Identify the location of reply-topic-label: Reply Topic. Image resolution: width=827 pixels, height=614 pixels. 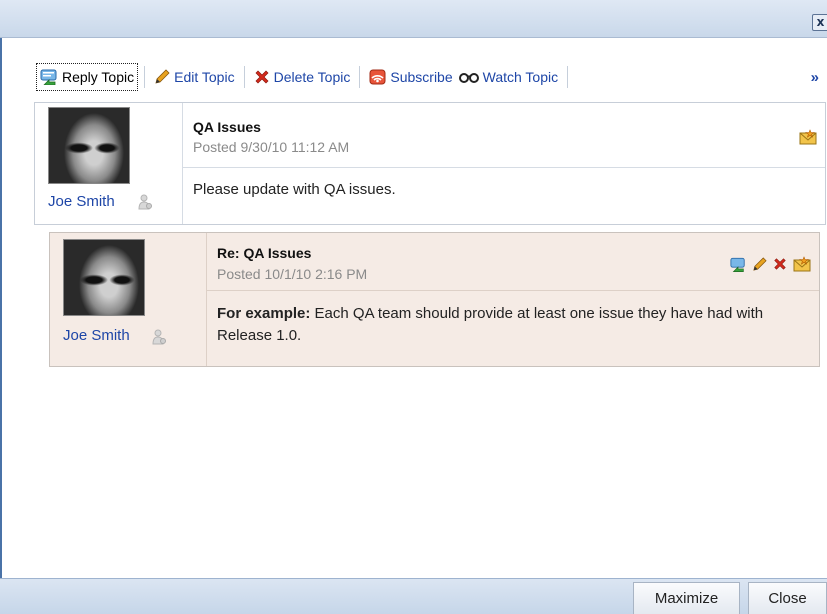
(98, 77).